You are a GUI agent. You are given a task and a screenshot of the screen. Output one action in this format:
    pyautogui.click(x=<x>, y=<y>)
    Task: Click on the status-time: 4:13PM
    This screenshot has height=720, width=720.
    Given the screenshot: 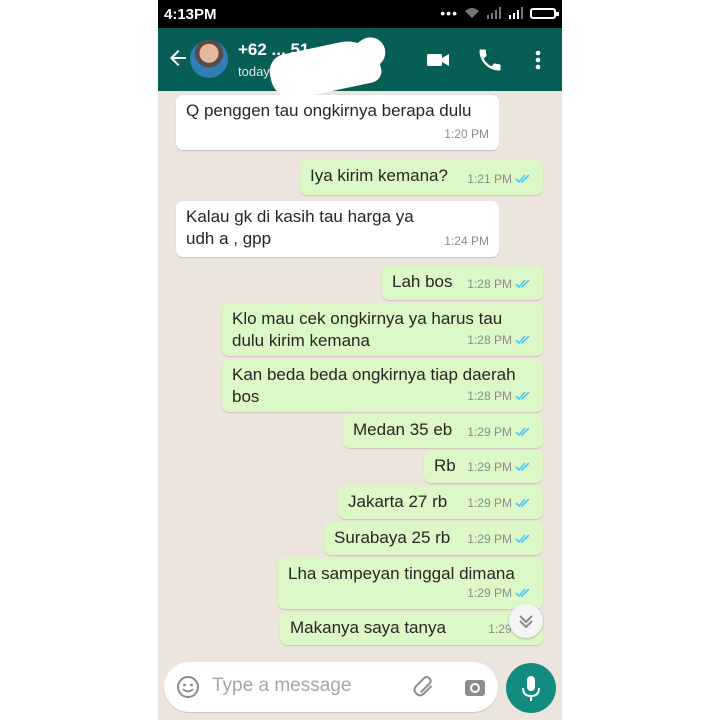 What is the action you would take?
    pyautogui.click(x=190, y=14)
    